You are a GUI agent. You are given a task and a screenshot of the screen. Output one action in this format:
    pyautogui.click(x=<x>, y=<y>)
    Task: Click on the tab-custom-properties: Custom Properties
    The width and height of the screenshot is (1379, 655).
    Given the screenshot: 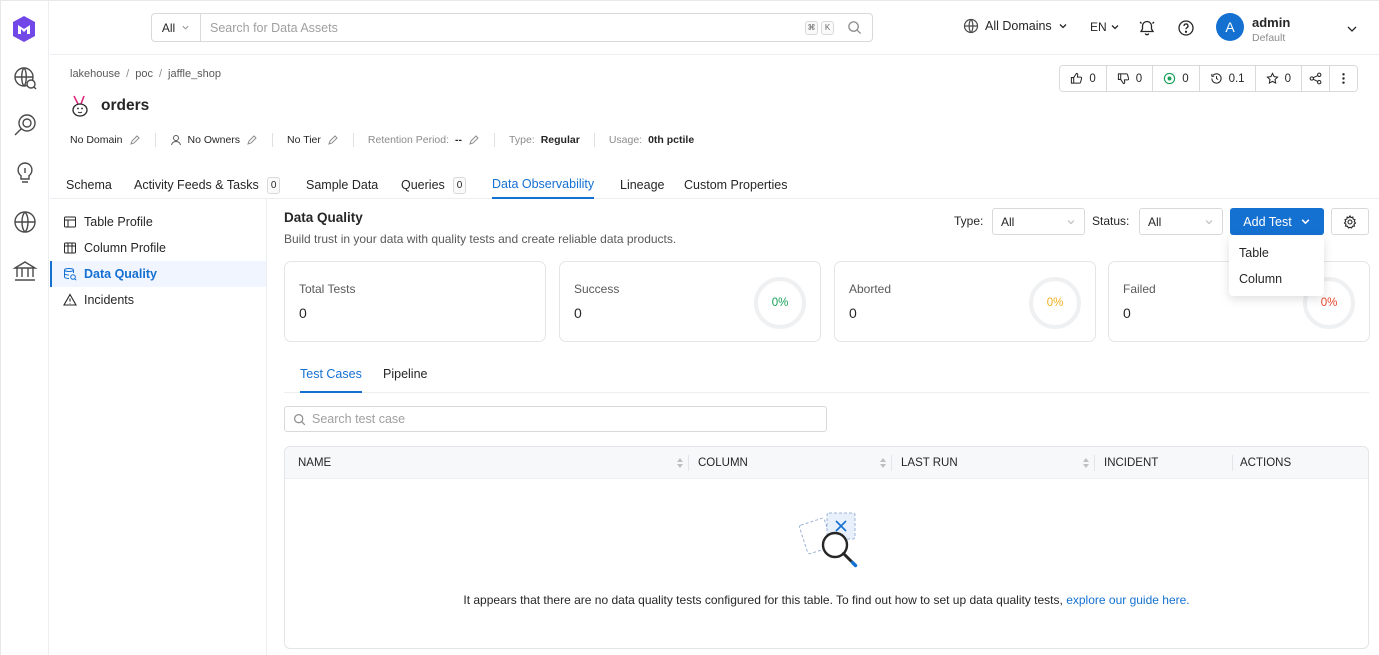 What is the action you would take?
    pyautogui.click(x=736, y=185)
    